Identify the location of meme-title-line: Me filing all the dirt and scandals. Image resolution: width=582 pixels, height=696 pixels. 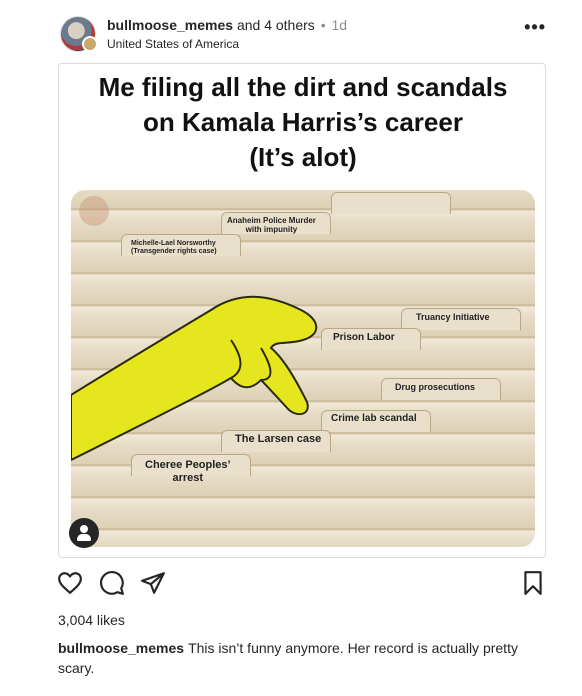
(303, 87).